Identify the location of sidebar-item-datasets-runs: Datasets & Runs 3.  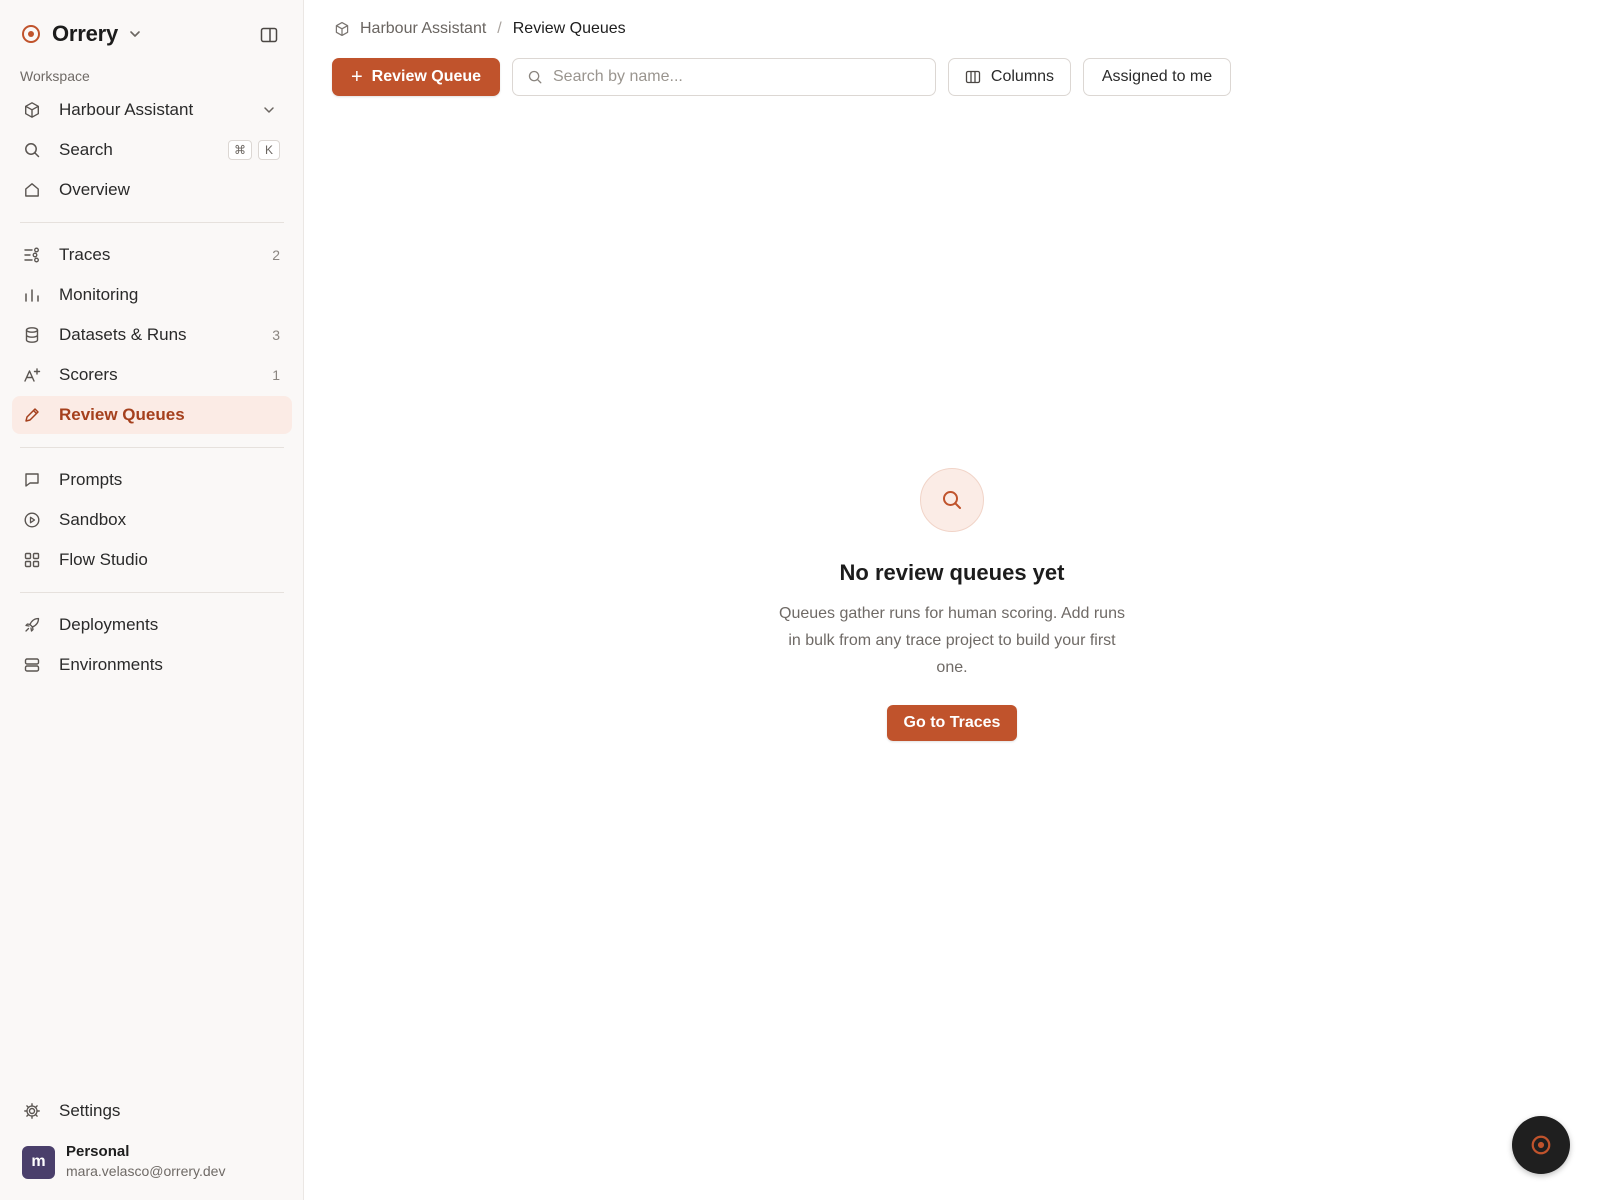
(152, 335).